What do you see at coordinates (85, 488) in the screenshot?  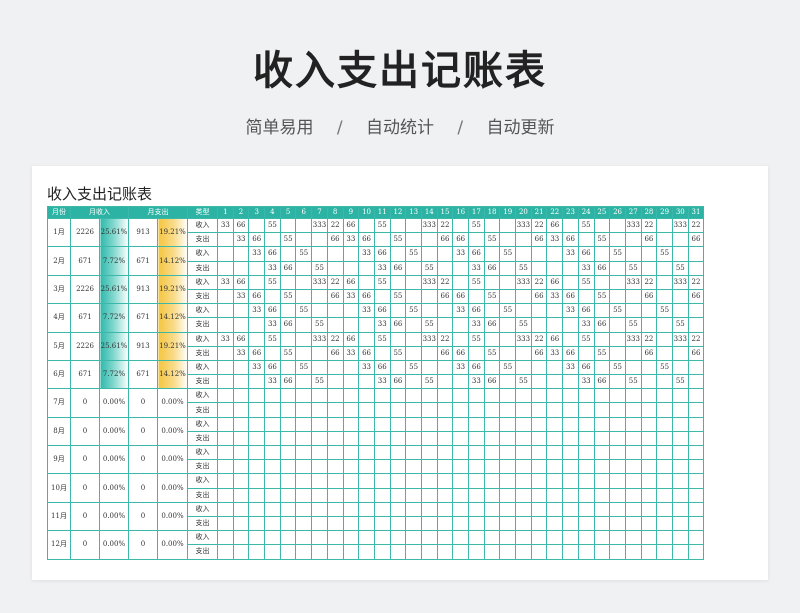 I see `income-total-cell: 0` at bounding box center [85, 488].